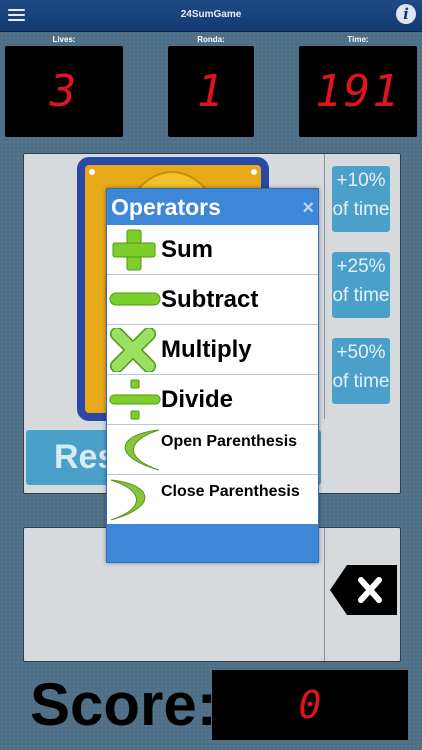 This screenshot has width=422, height=750. Describe the element at coordinates (135, 299) in the screenshot. I see `minus-icon` at that location.